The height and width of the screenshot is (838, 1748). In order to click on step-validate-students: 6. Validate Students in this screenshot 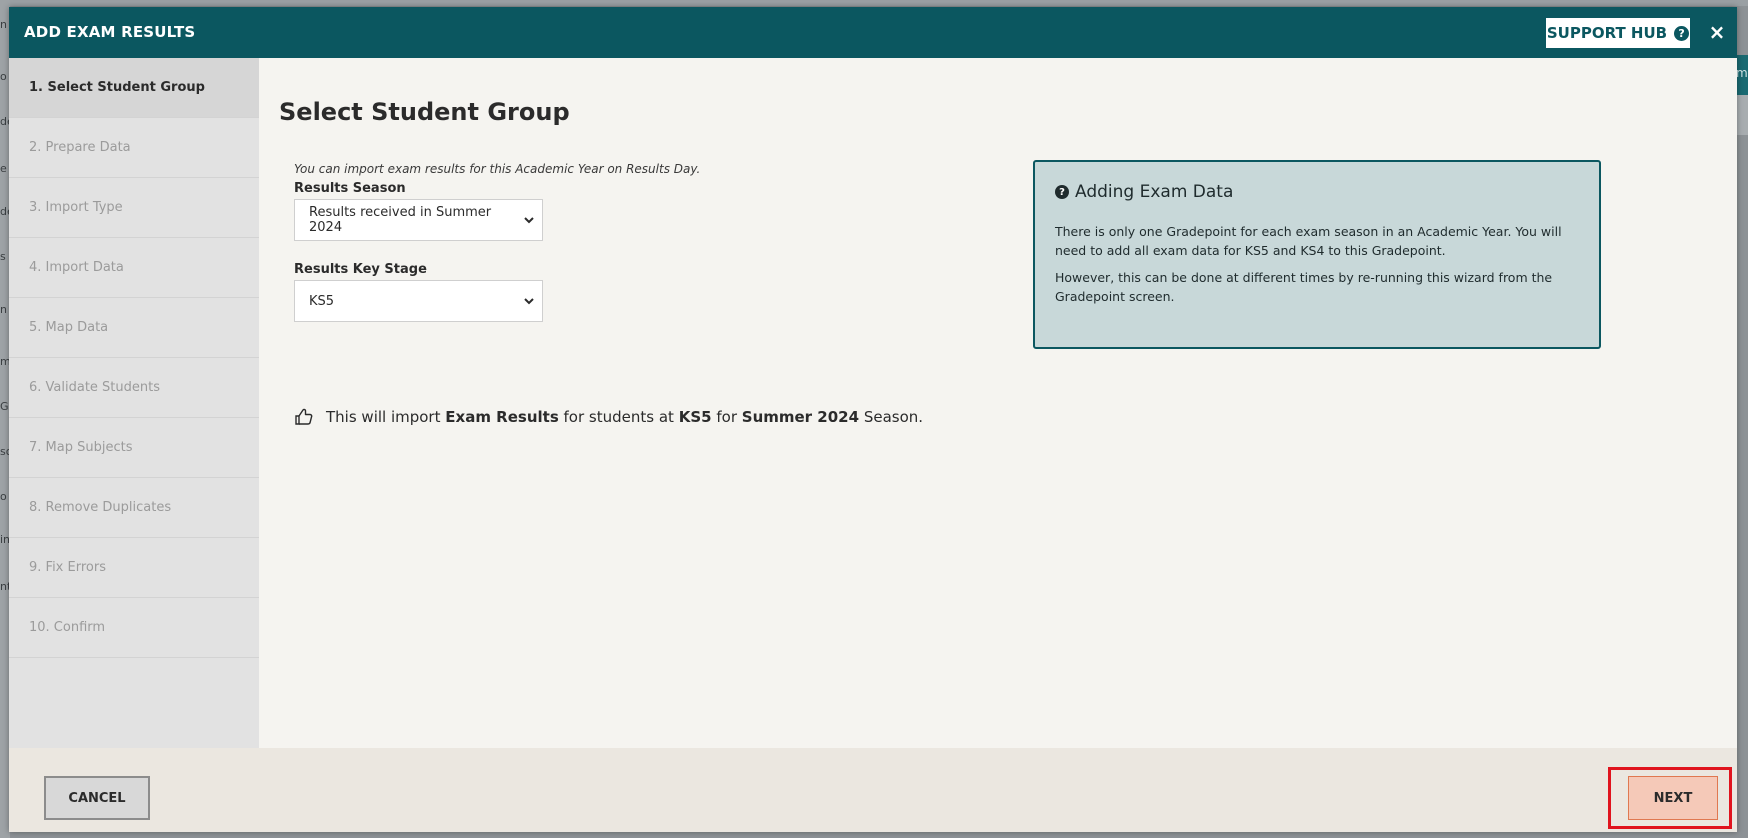, I will do `click(134, 388)`.